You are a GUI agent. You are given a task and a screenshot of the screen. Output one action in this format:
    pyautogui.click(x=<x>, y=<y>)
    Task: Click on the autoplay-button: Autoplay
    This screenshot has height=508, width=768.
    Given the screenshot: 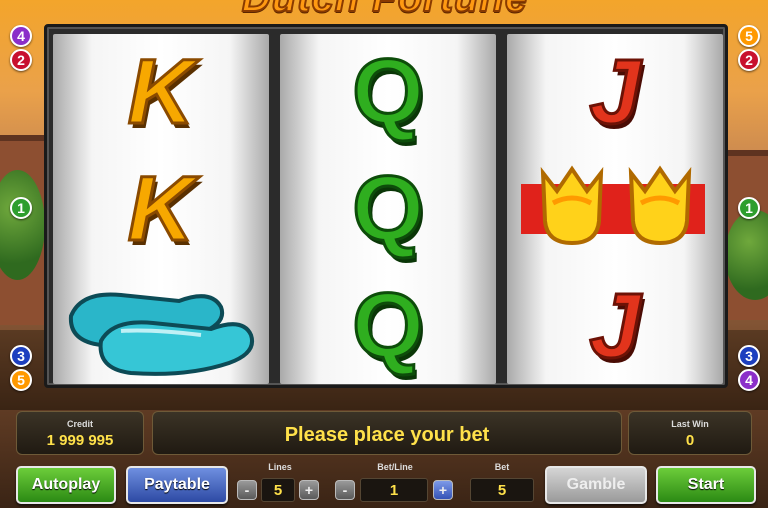 What is the action you would take?
    pyautogui.click(x=66, y=485)
    